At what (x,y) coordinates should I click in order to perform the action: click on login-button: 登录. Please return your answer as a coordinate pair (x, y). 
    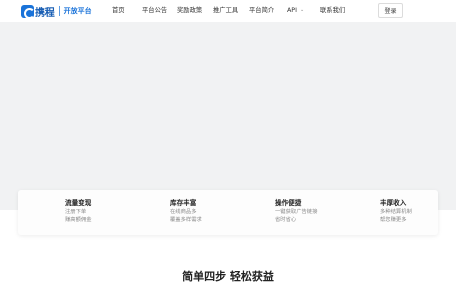
    Looking at the image, I should click on (390, 10).